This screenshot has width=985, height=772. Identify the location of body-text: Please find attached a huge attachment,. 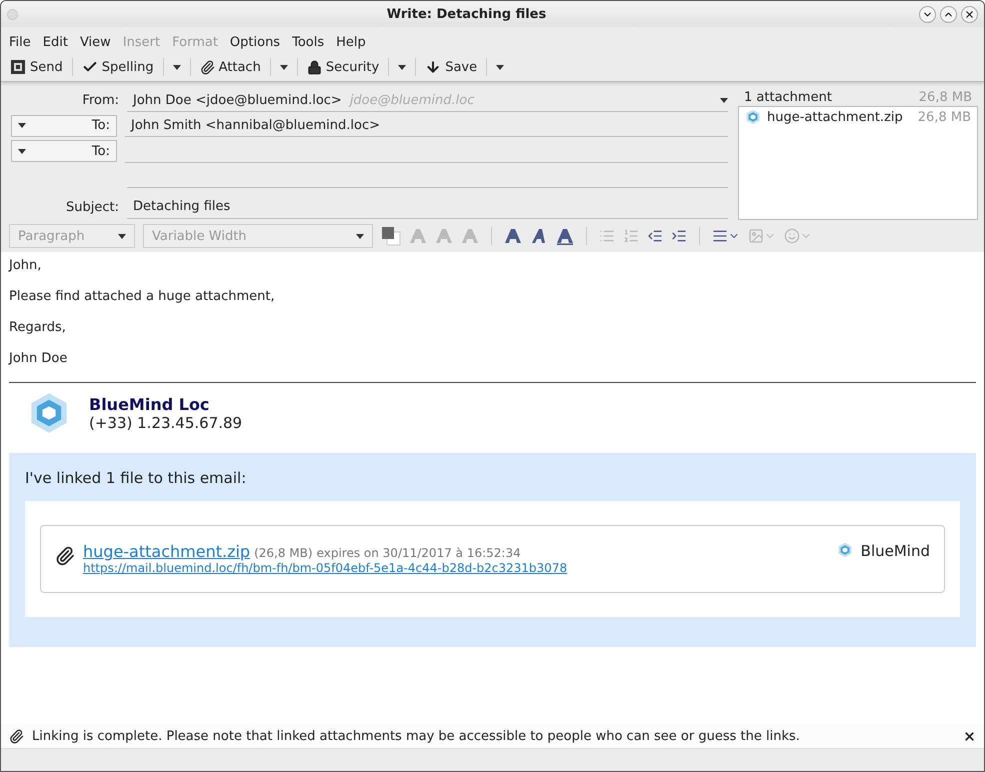
(142, 296).